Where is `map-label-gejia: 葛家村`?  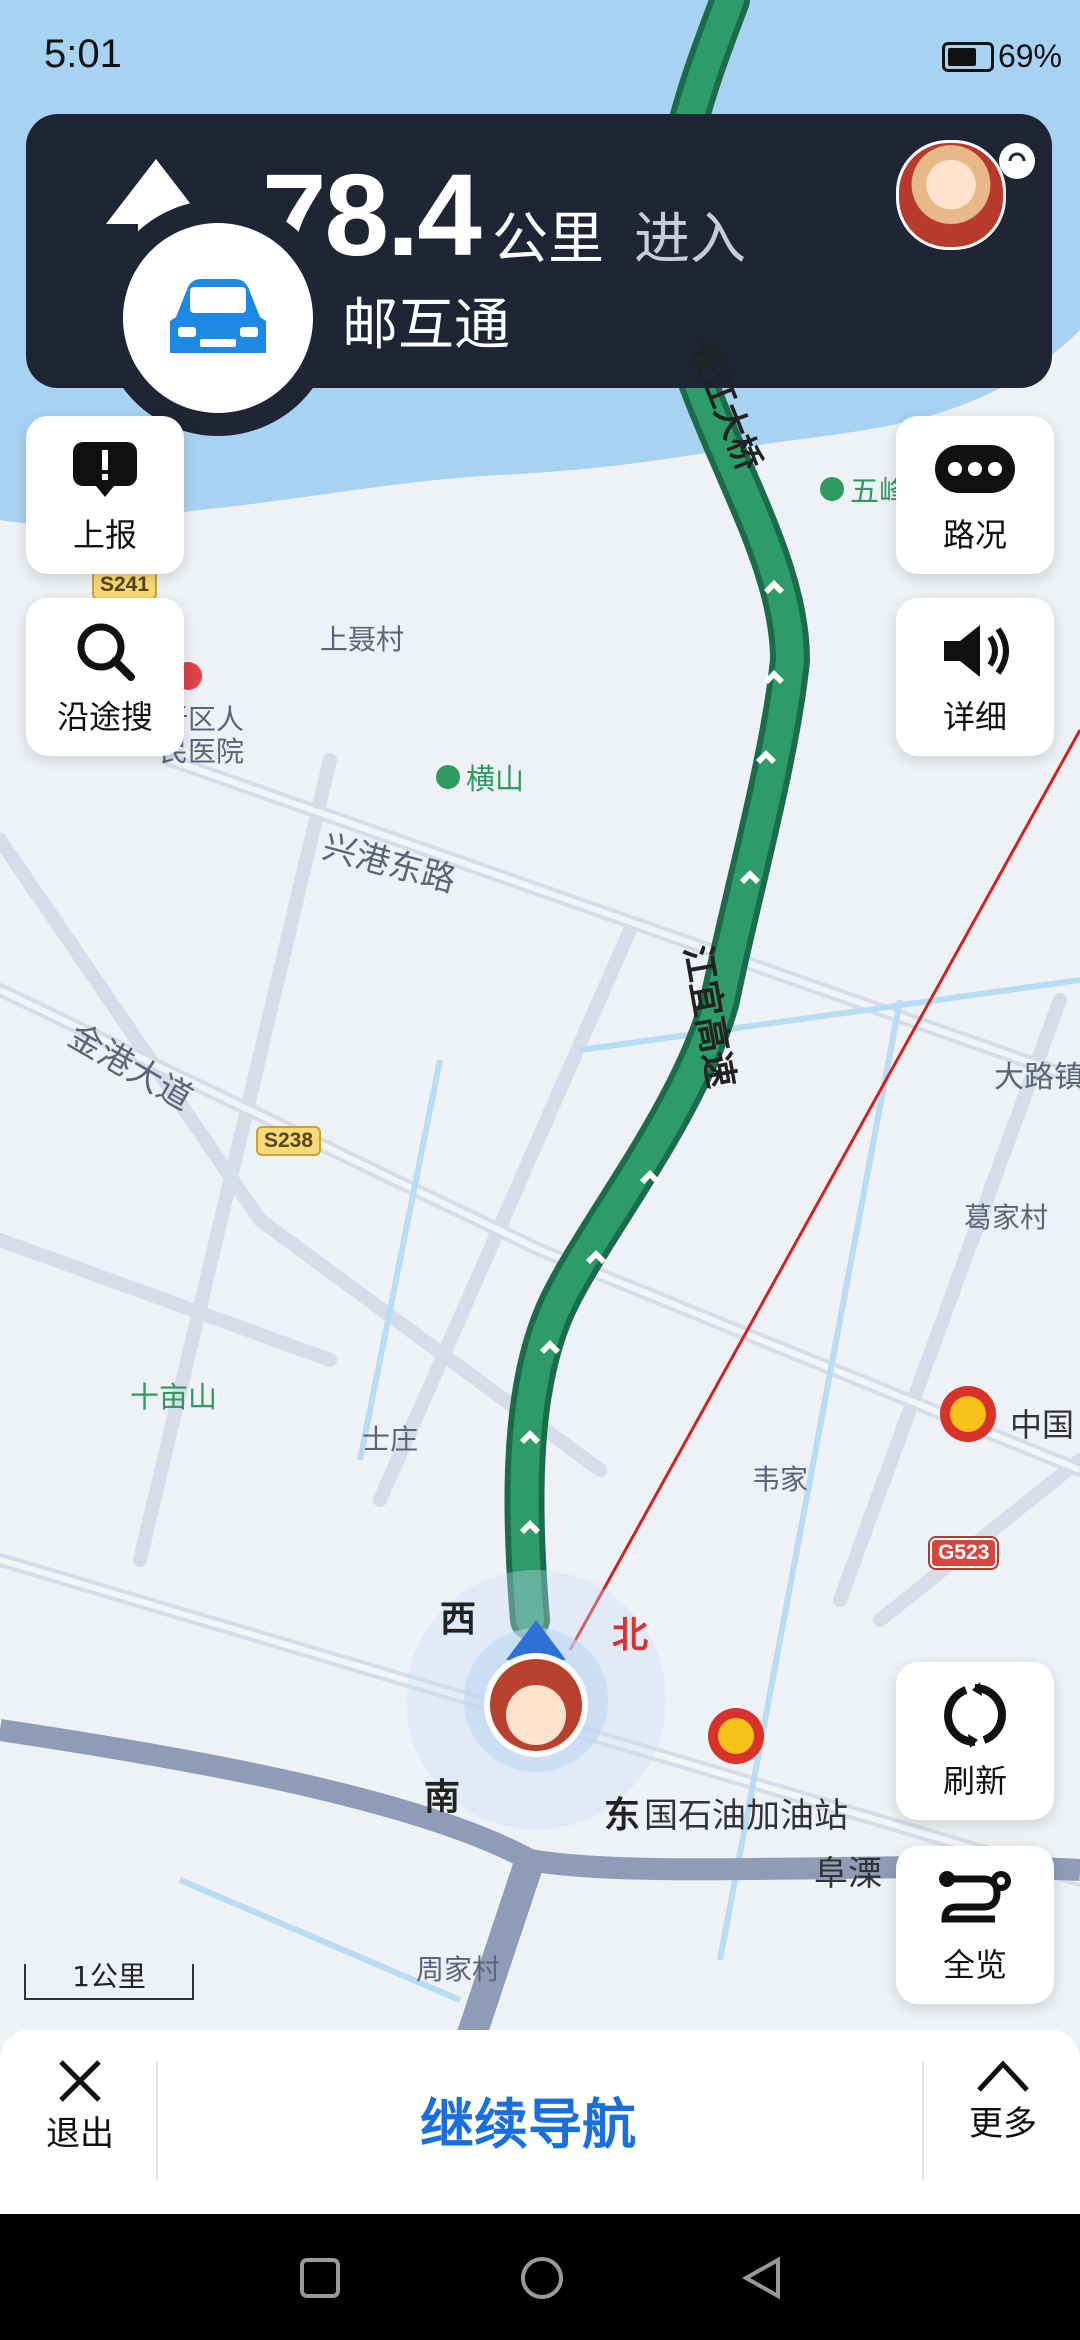
map-label-gejia: 葛家村 is located at coordinates (1006, 1217).